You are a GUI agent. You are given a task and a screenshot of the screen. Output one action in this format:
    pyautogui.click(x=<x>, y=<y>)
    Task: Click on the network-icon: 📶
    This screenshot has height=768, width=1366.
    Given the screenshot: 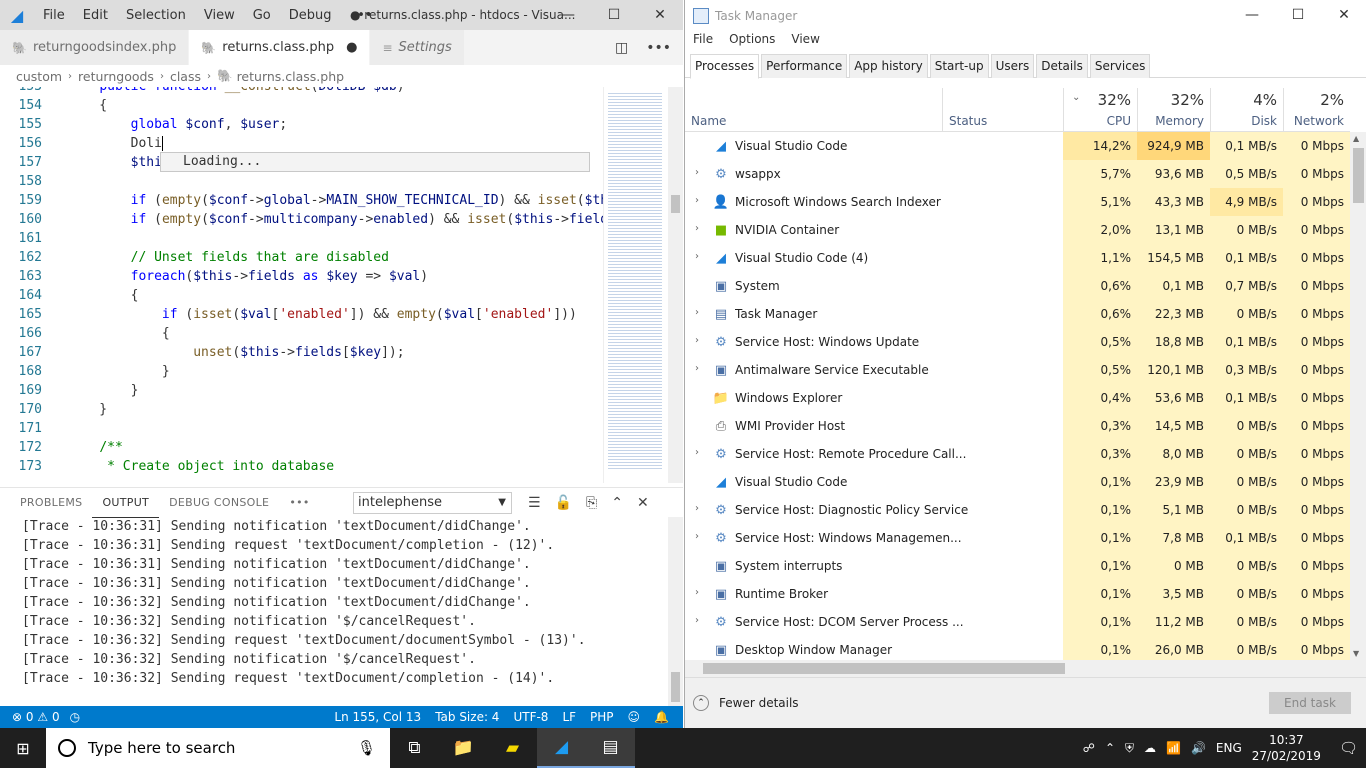 What is the action you would take?
    pyautogui.click(x=1173, y=748)
    